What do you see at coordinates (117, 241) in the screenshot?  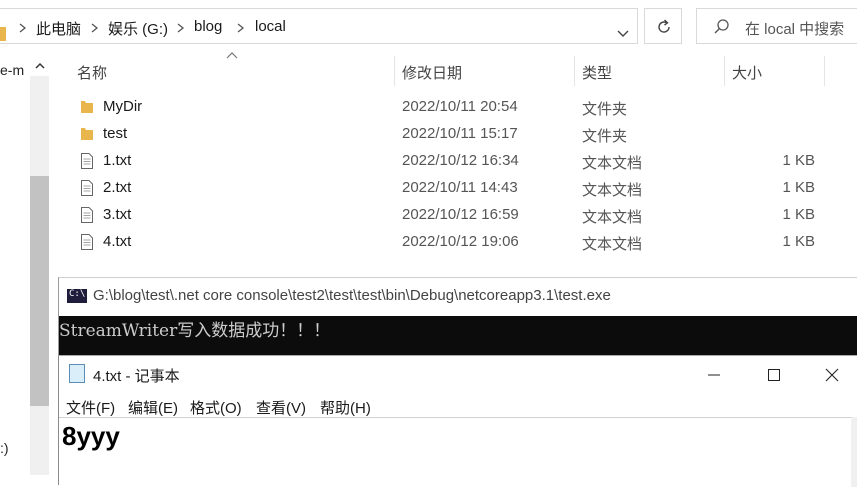 I see `file-name: 4.txt` at bounding box center [117, 241].